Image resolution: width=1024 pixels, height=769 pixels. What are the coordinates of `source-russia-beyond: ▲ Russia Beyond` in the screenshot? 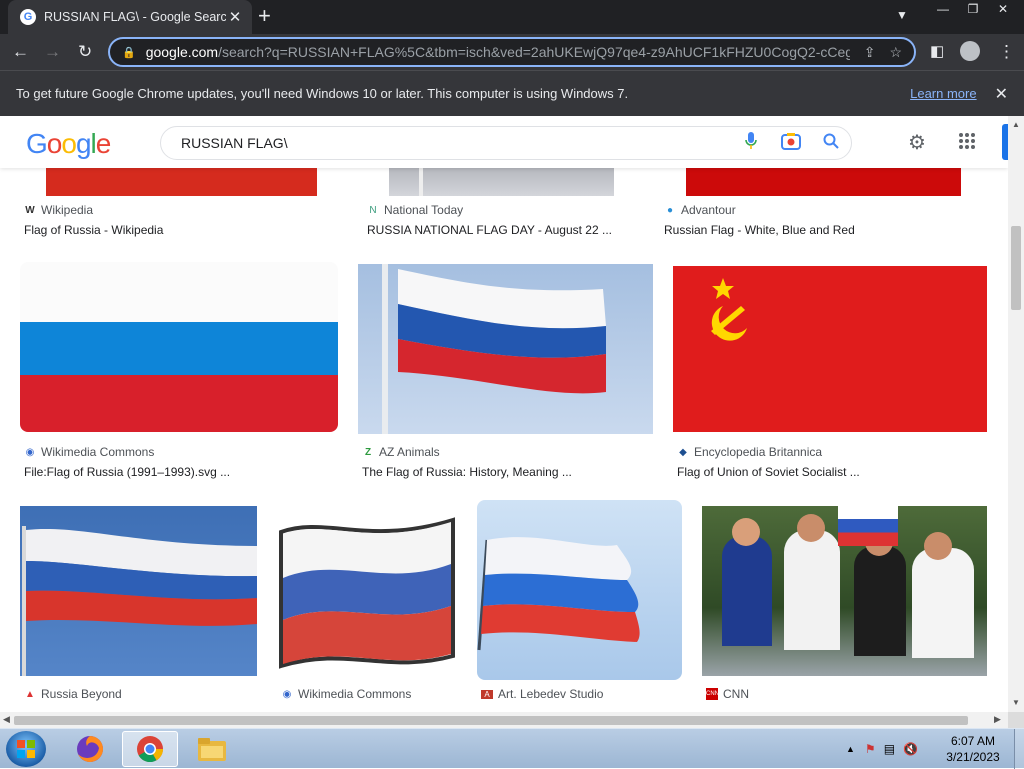 It's located at (73, 694).